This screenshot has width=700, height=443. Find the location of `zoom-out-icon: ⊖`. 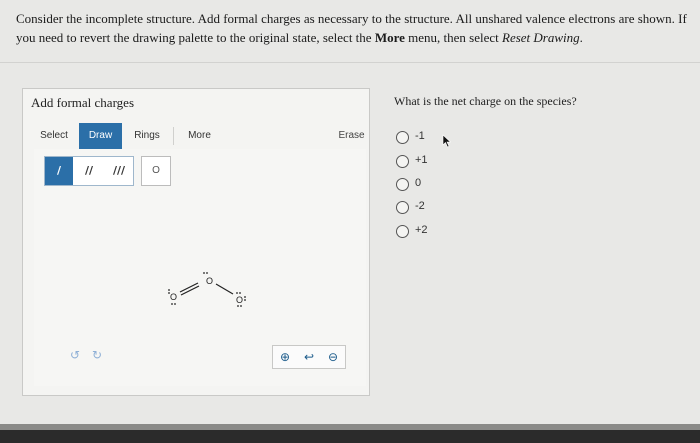

zoom-out-icon: ⊖ is located at coordinates (333, 357).